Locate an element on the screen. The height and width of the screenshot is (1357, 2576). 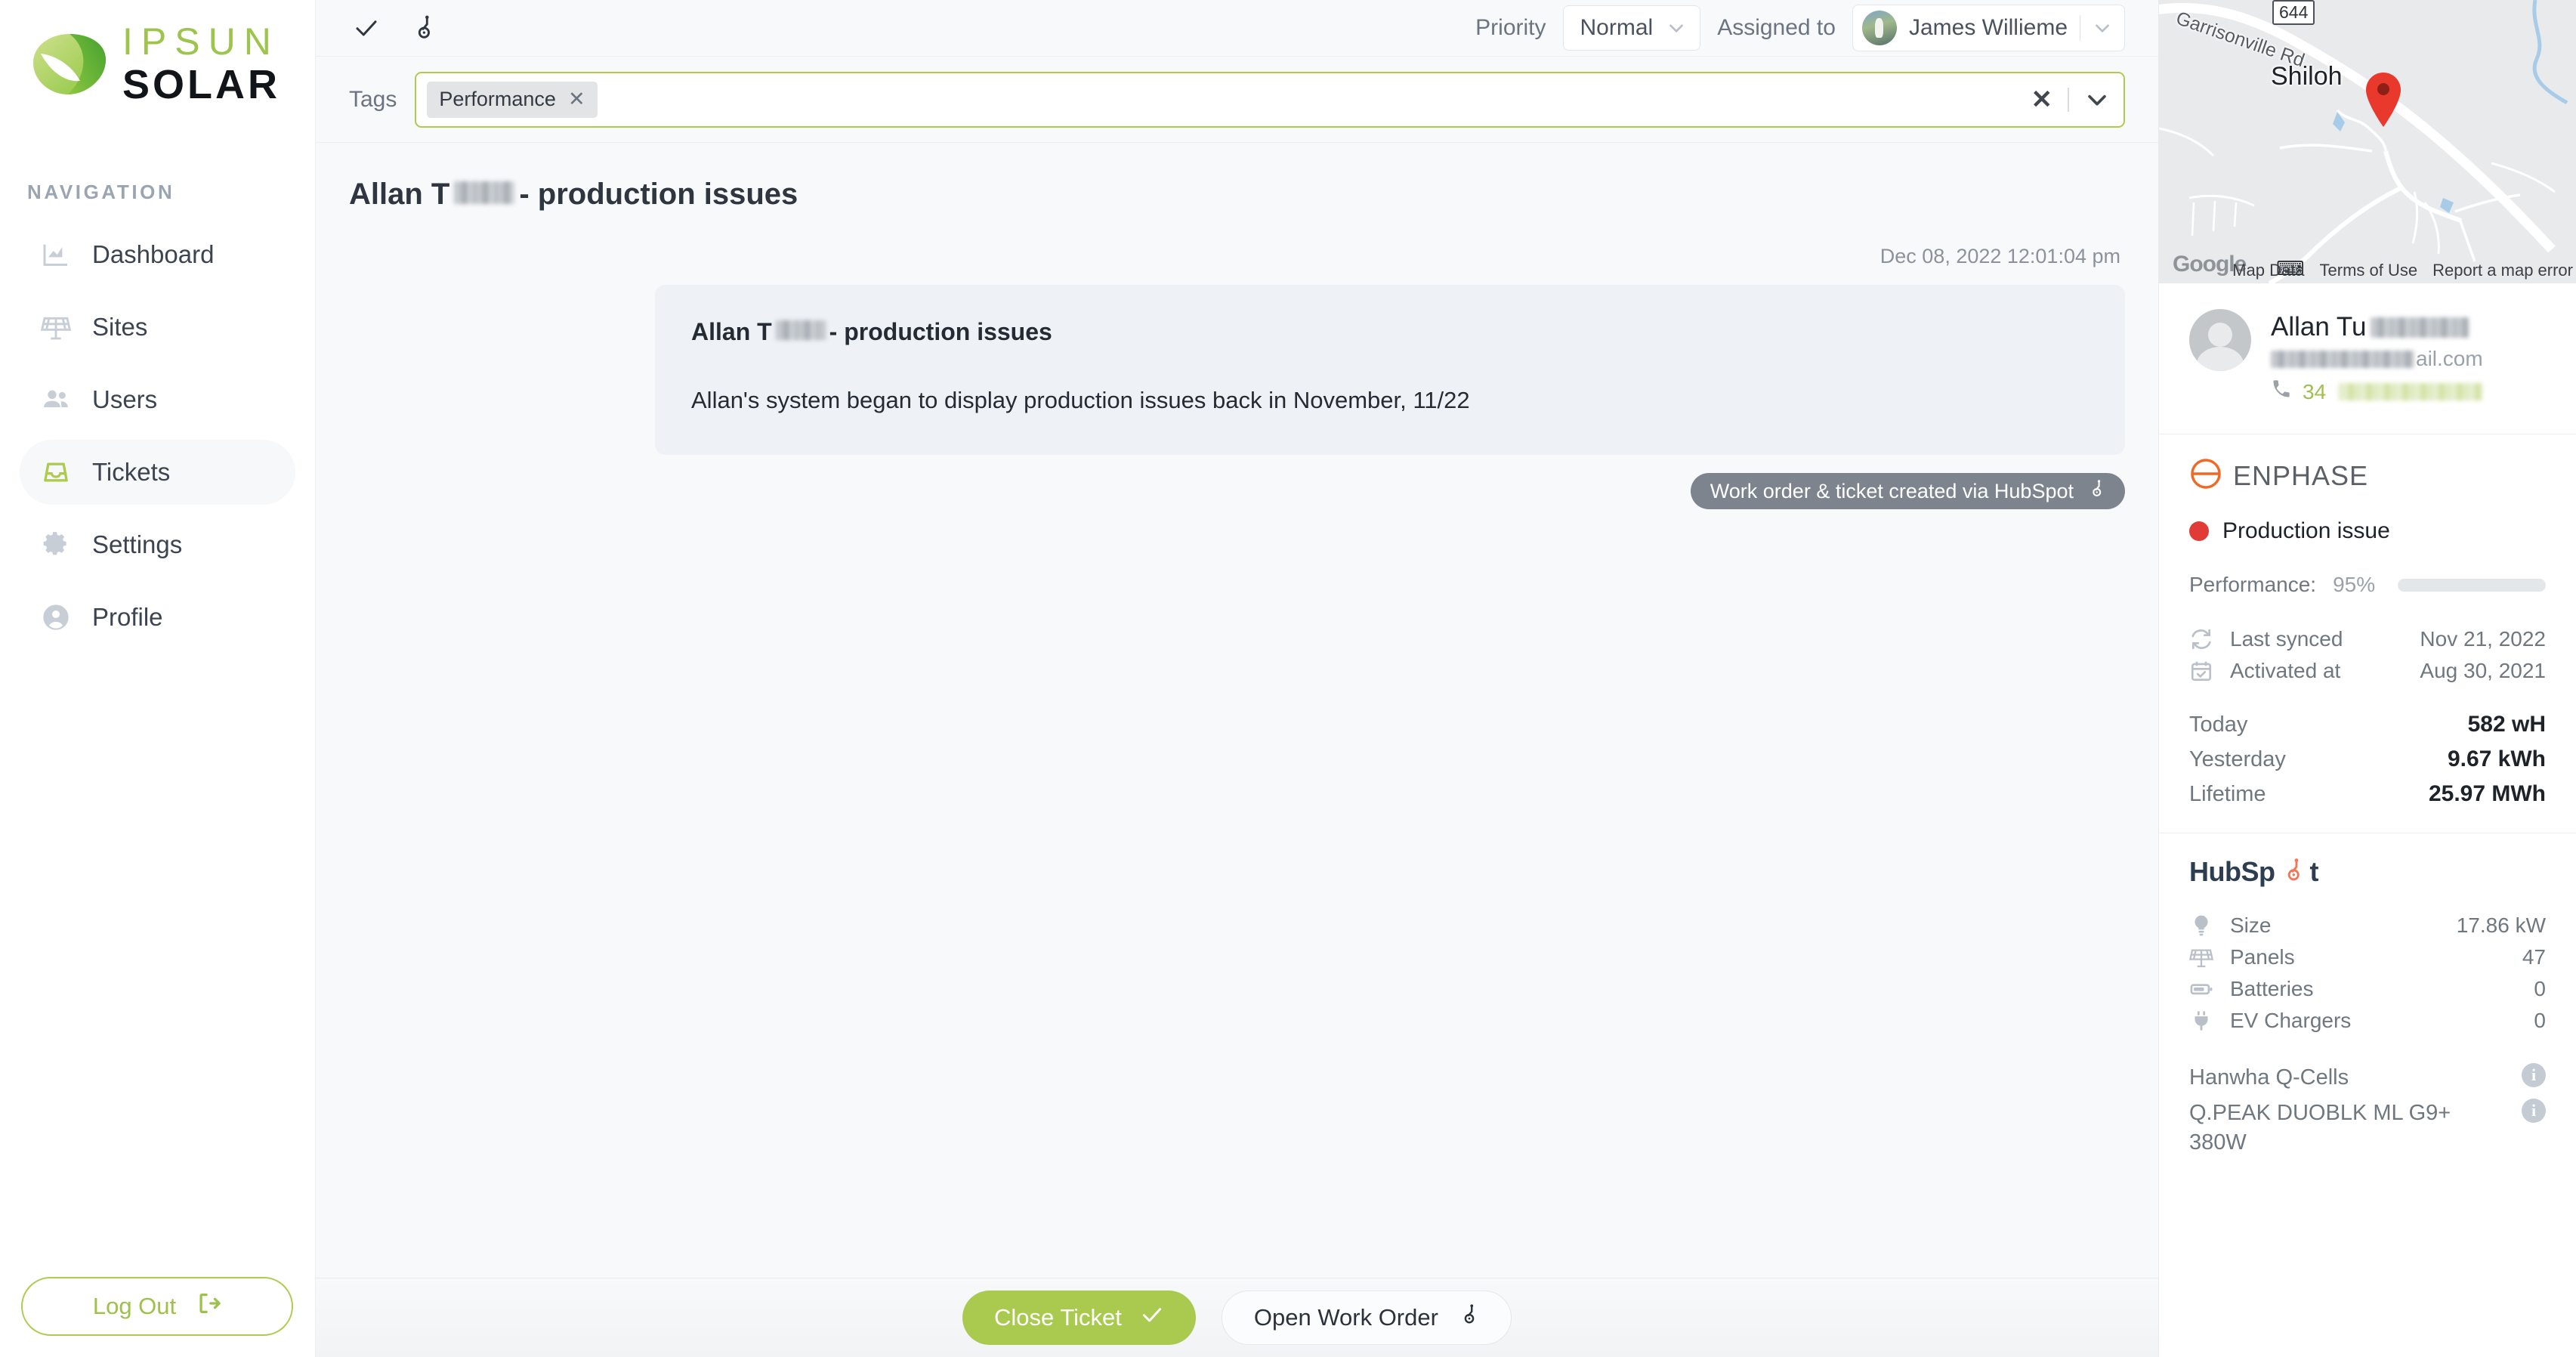
calendar-check-icon is located at coordinates (2201, 671).